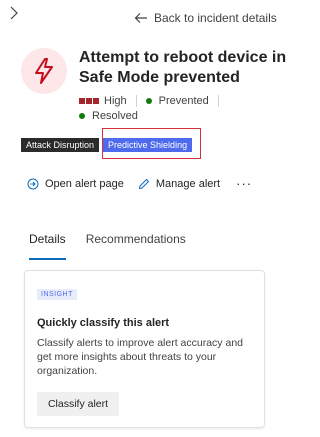 This screenshot has width=320, height=437. Describe the element at coordinates (60, 145) in the screenshot. I see `tag-attack-disruption: Attack Disruption` at that location.